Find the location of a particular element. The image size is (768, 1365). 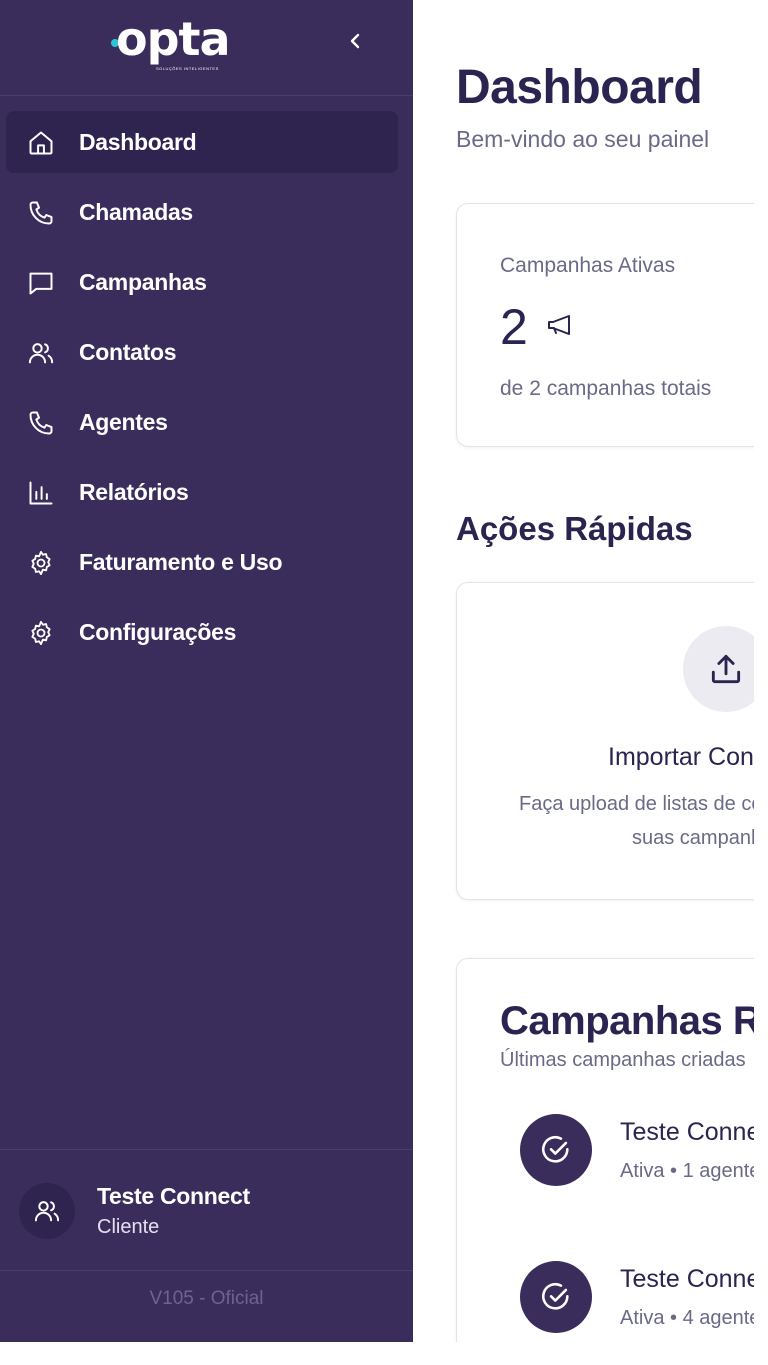

stat-footnote: de 2 campanhas totais is located at coordinates (606, 388).